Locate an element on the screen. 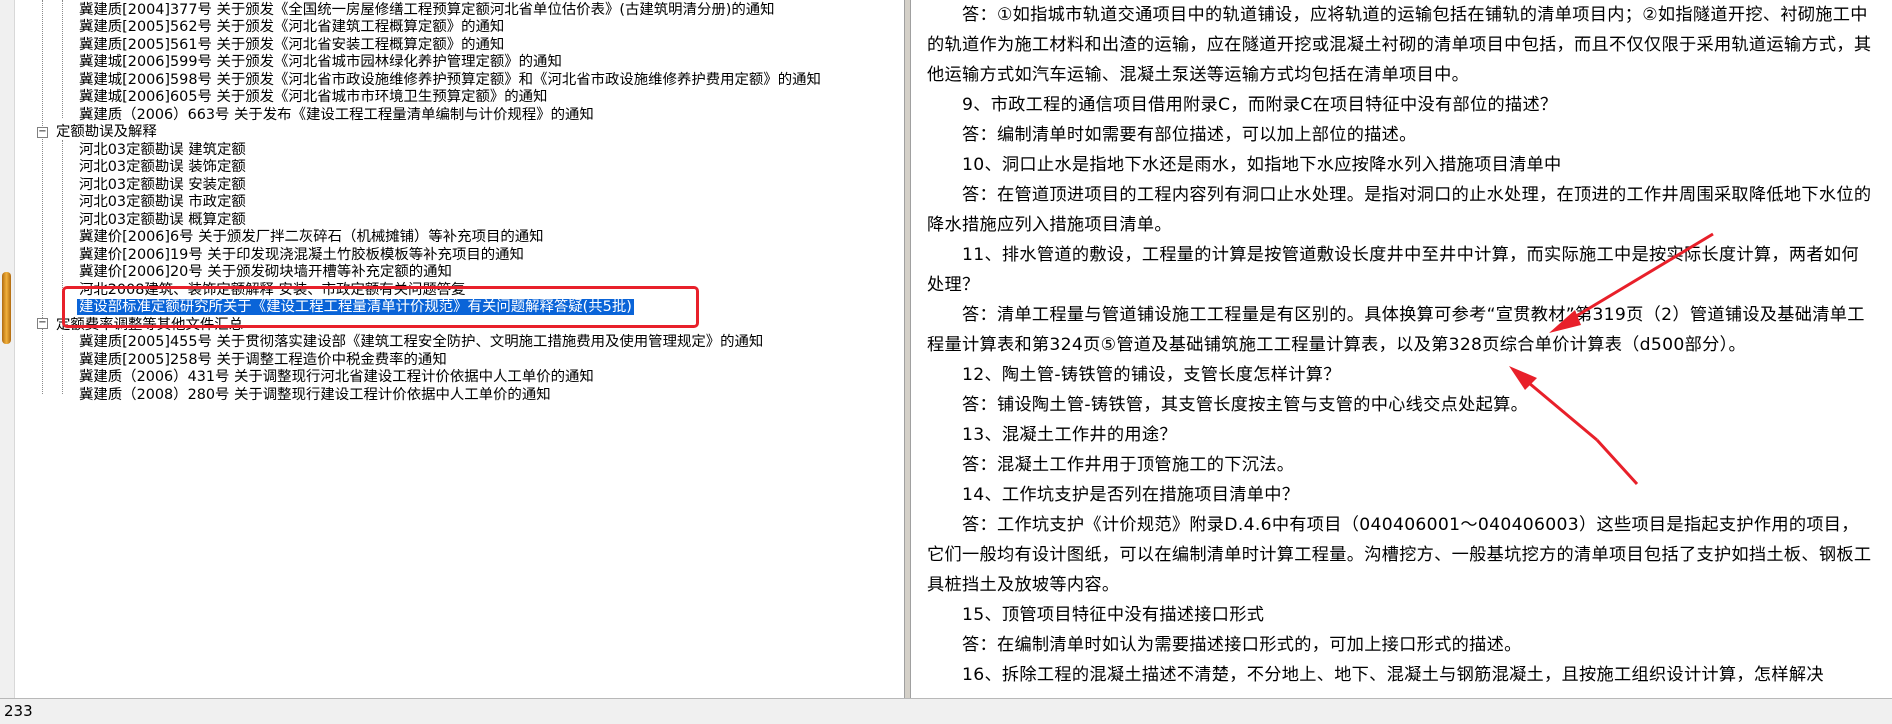 This screenshot has width=1892, height=724. tree-node-label: 冀建价[2006]19号 关于印发现浇混凝土竹胶板模板等补充项目的通知 is located at coordinates (301, 255).